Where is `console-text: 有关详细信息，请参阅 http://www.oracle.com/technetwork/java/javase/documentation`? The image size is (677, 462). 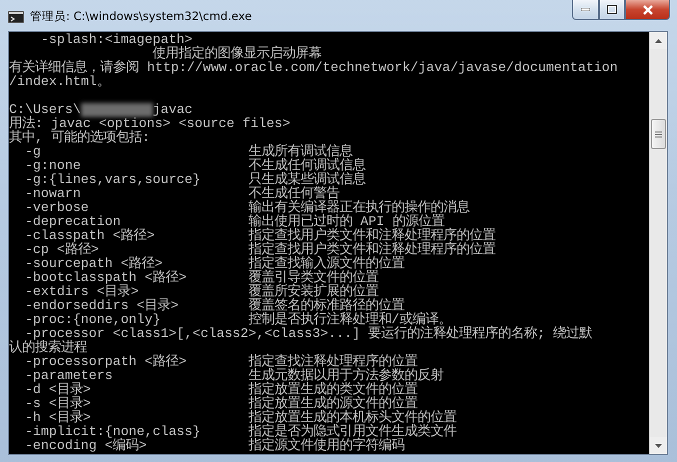 console-text: 有关详细信息，请参阅 http://www.oracle.com/technetwork/java/javase/documentation is located at coordinates (313, 68).